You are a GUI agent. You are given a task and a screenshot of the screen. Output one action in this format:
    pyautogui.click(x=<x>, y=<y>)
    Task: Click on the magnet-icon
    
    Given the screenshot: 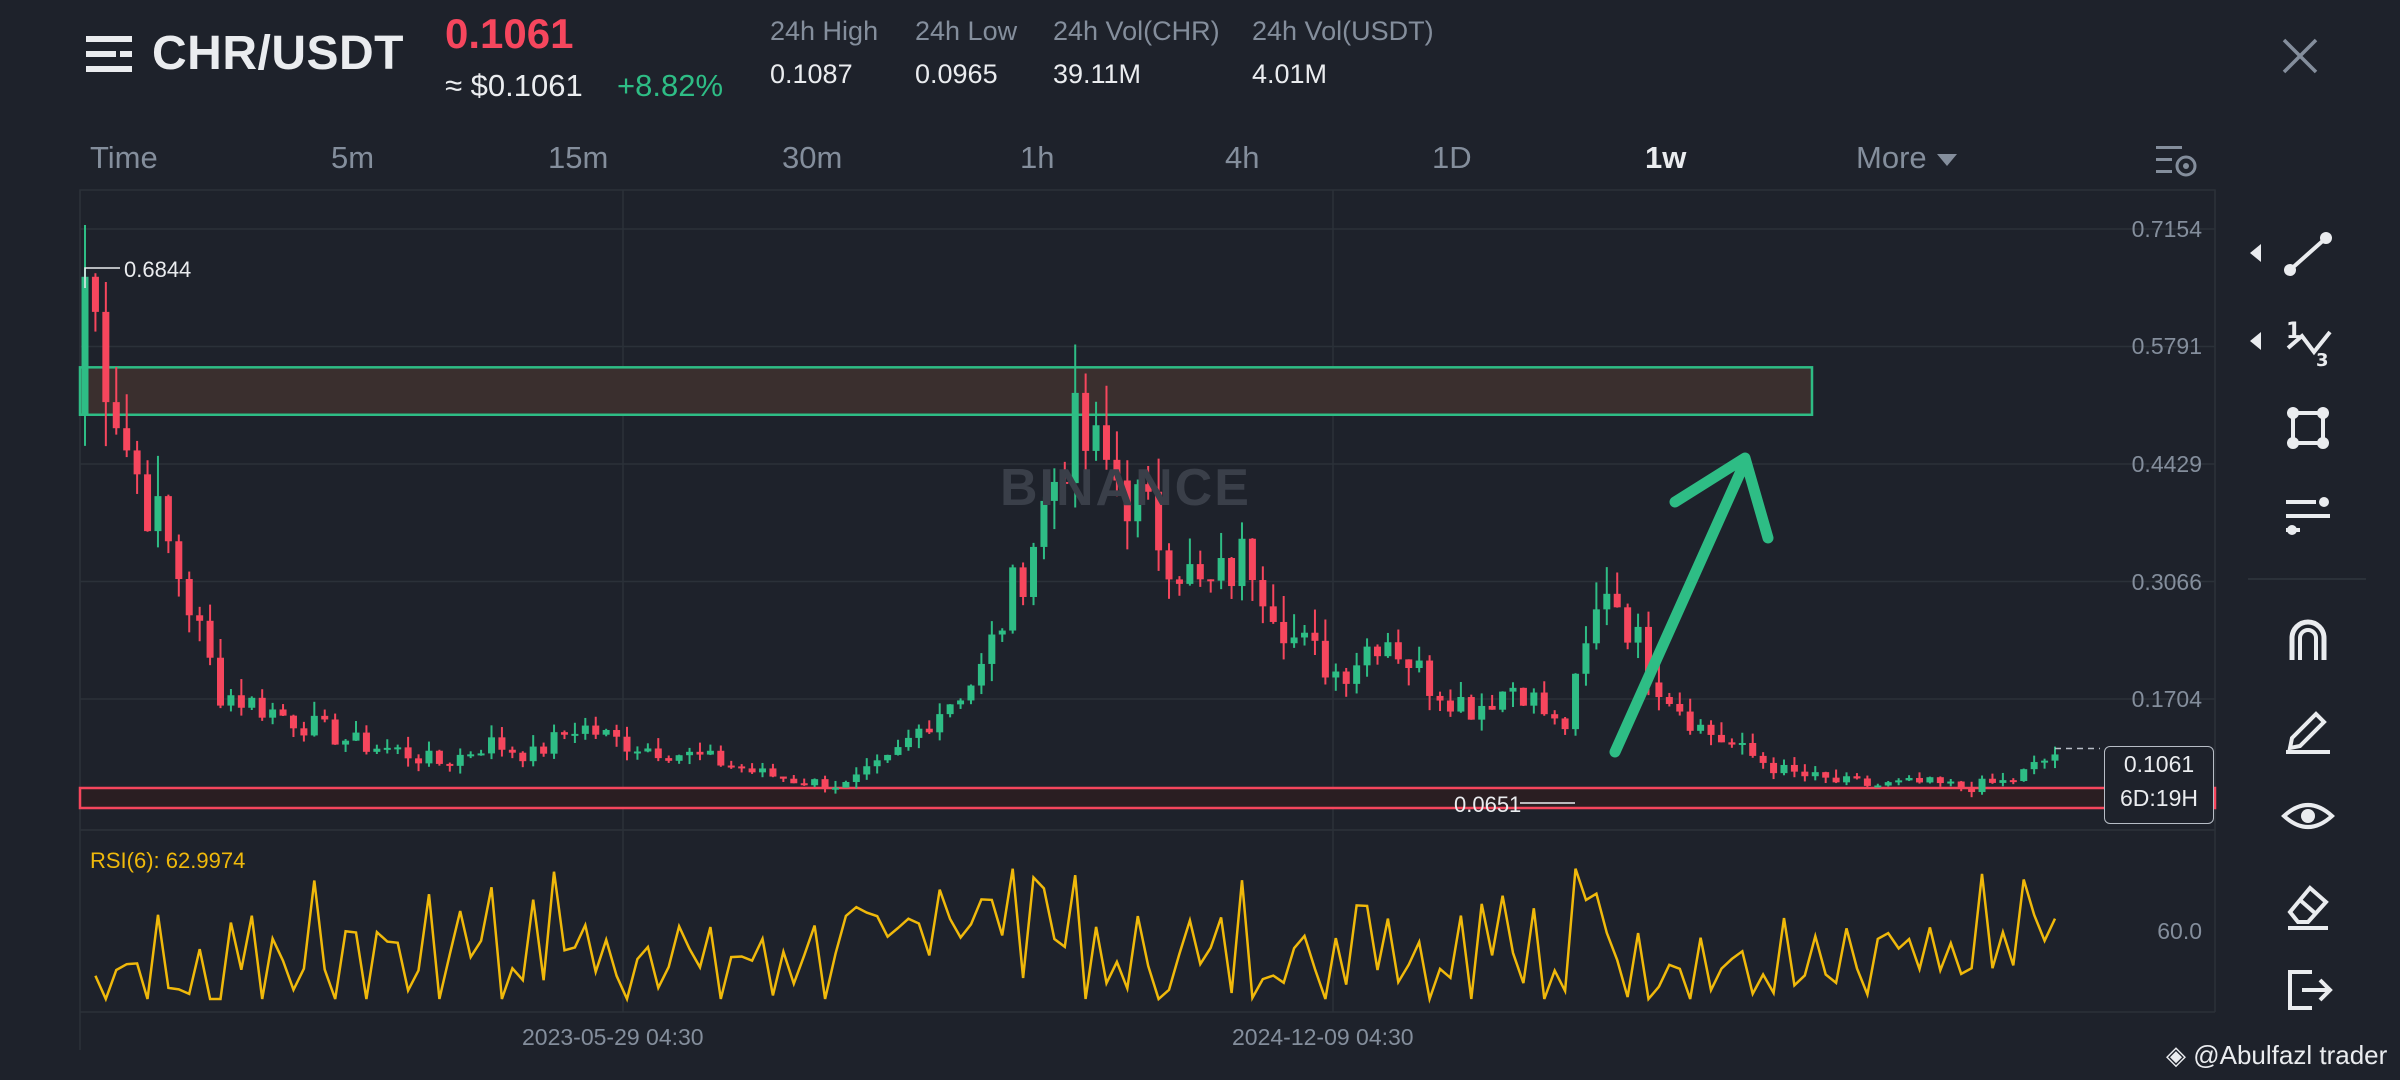 What is the action you would take?
    pyautogui.click(x=2308, y=640)
    